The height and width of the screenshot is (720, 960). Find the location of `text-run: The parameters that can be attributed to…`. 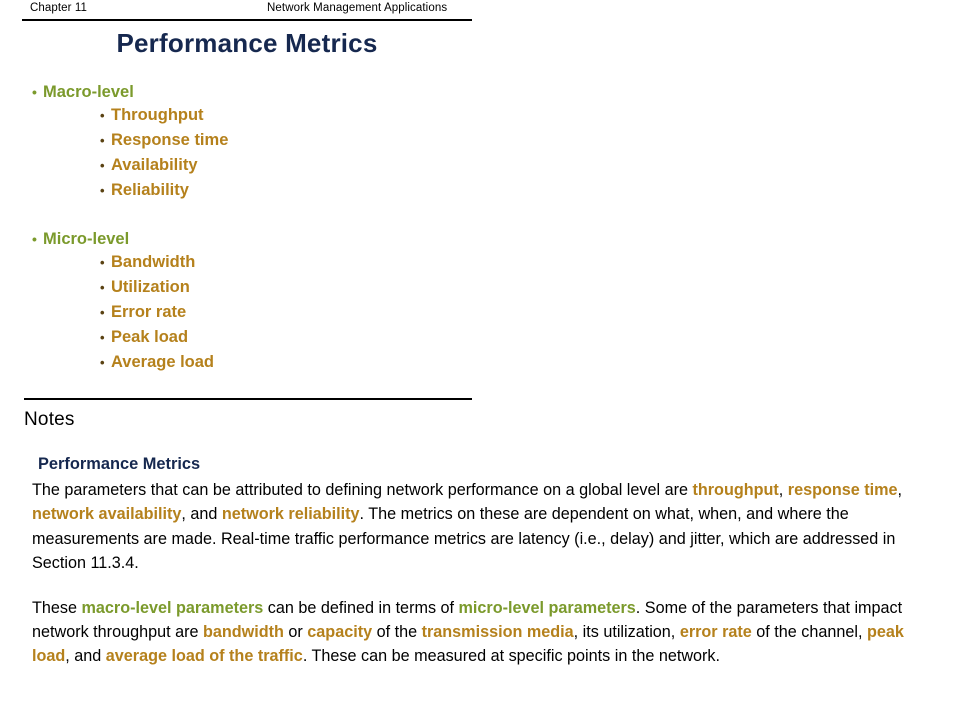

text-run: The parameters that can be attributed to… is located at coordinates (362, 490).